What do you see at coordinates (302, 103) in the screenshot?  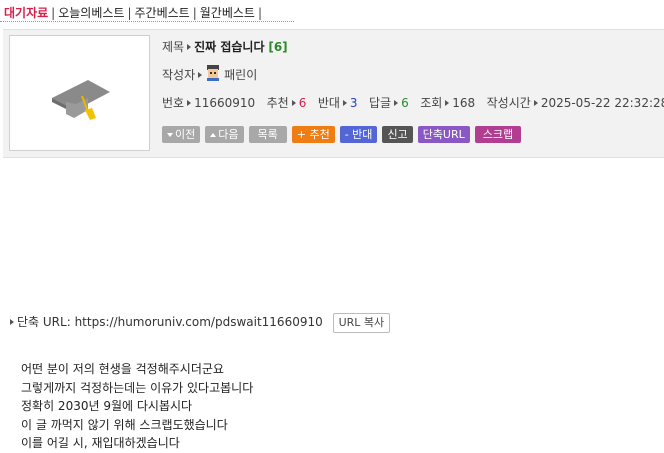 I see `recommend-count: 6` at bounding box center [302, 103].